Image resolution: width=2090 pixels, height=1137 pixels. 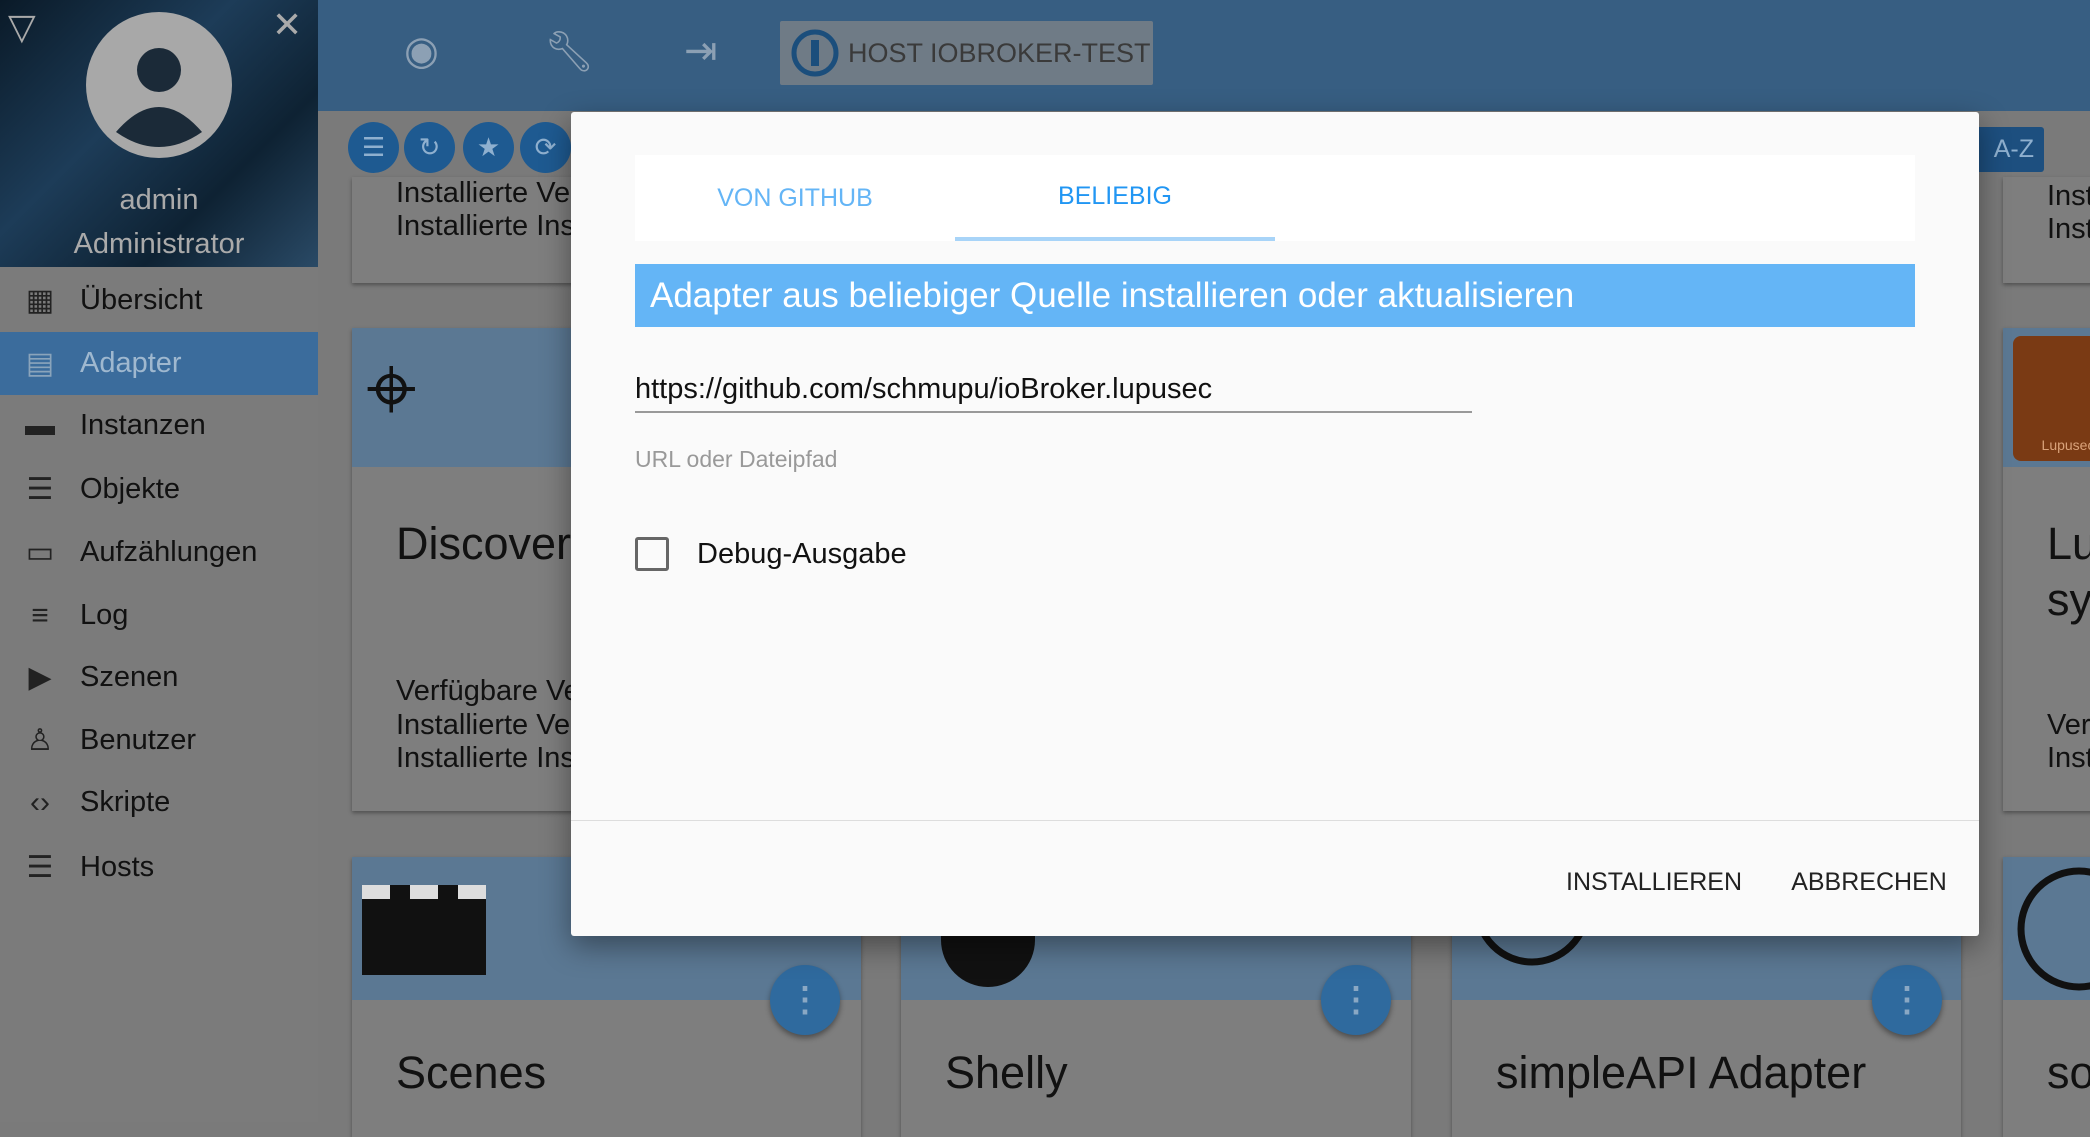 What do you see at coordinates (1204, 55) in the screenshot?
I see `top-bar: ◉ 🔧︎ ⇥ HOST IOBROKER-TEST` at bounding box center [1204, 55].